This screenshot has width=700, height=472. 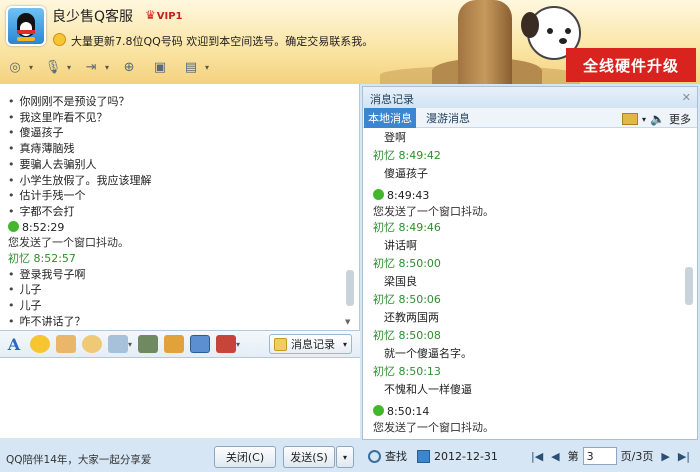 I want to click on vip-badge: ♛VIP1, so click(x=164, y=15).